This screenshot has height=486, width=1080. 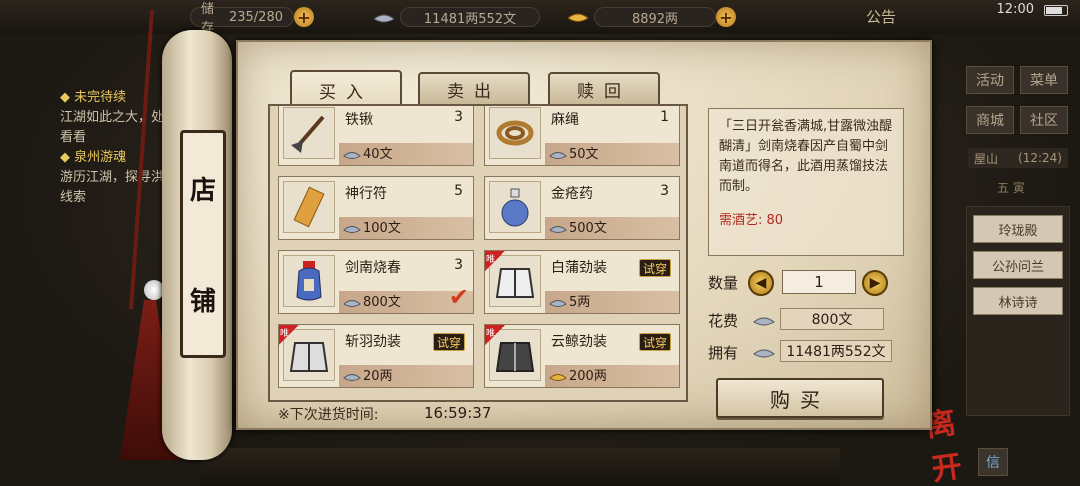 What do you see at coordinates (359, 120) in the screenshot?
I see `item-name: 铁锹` at bounding box center [359, 120].